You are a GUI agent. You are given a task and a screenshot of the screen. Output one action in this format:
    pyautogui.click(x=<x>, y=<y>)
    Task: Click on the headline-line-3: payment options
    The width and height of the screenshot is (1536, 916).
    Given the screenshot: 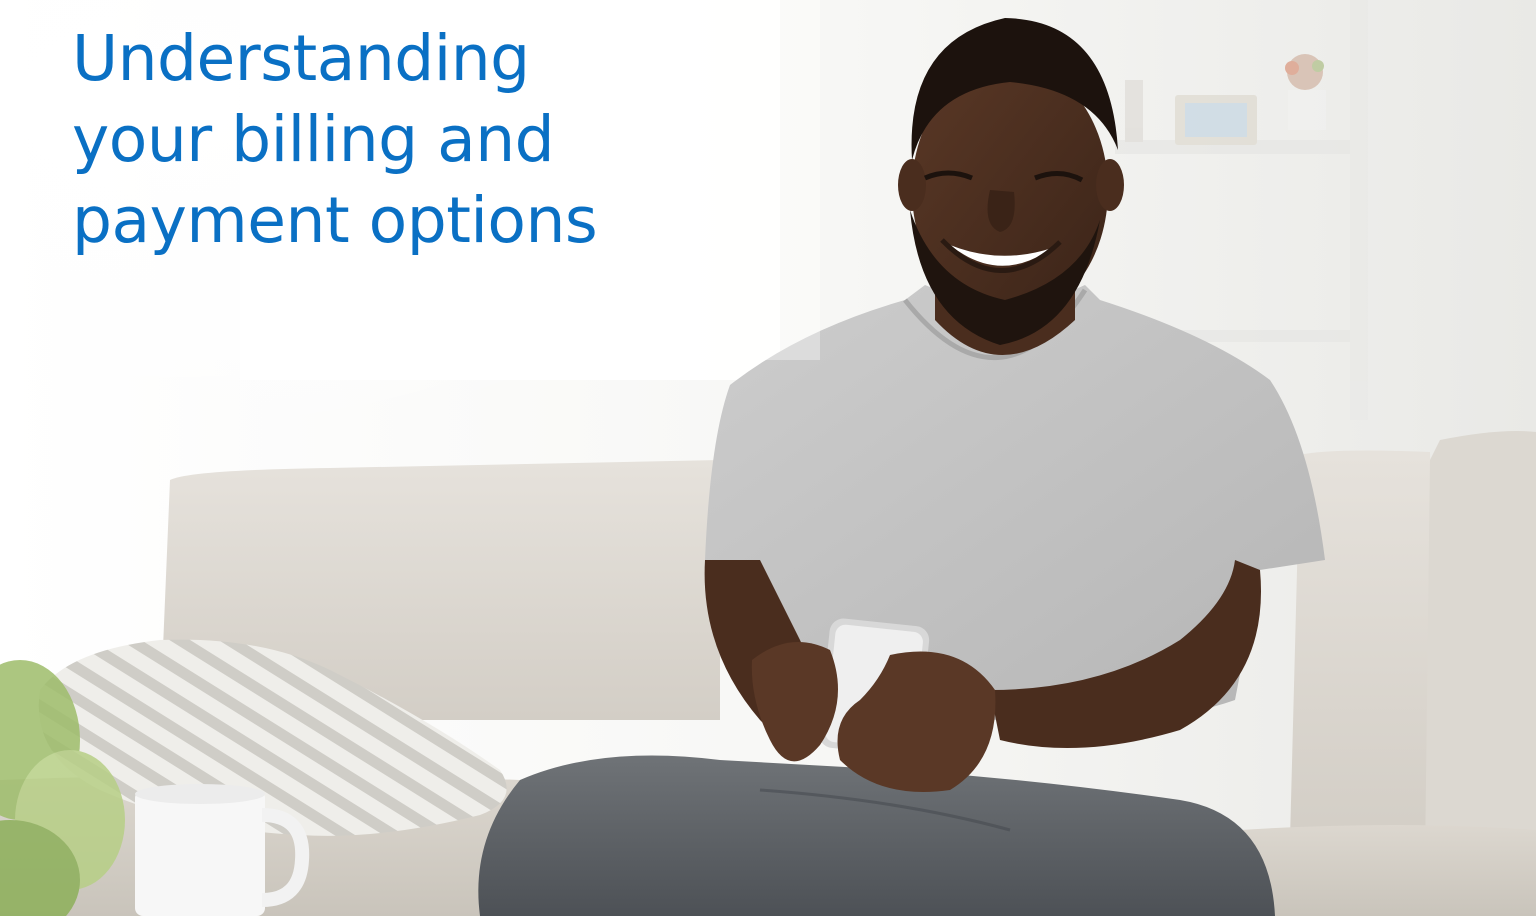 What is the action you would take?
    pyautogui.click(x=335, y=220)
    